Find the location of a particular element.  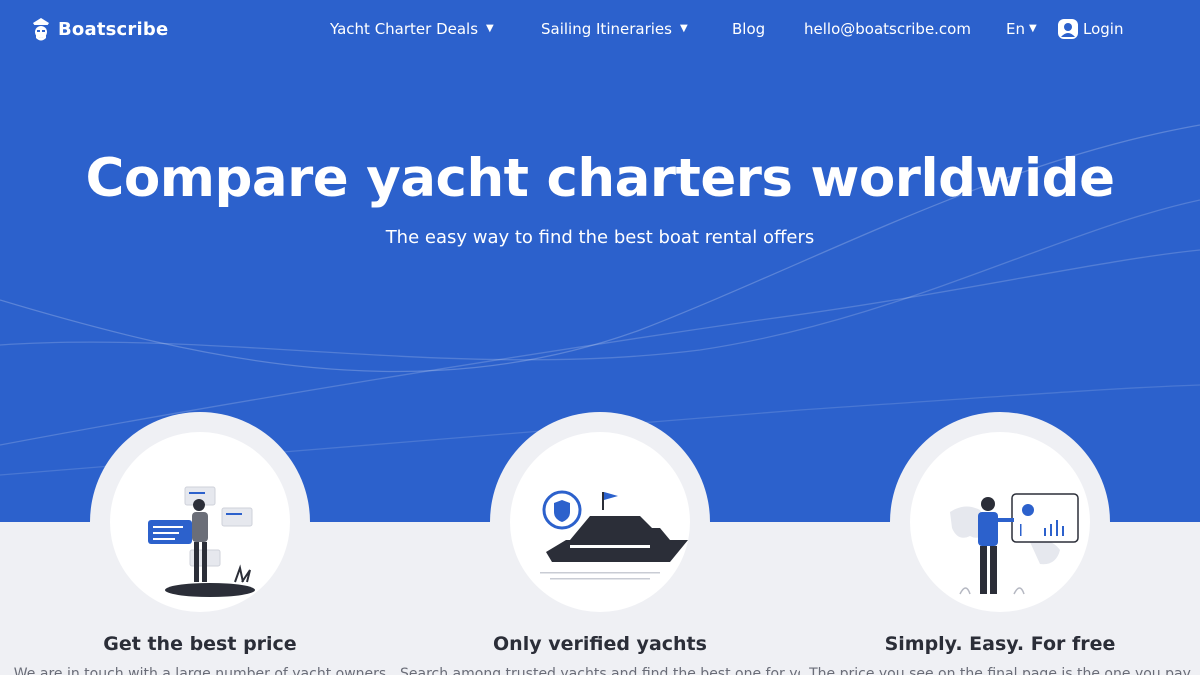

nav-blog: Blog is located at coordinates (748, 29).